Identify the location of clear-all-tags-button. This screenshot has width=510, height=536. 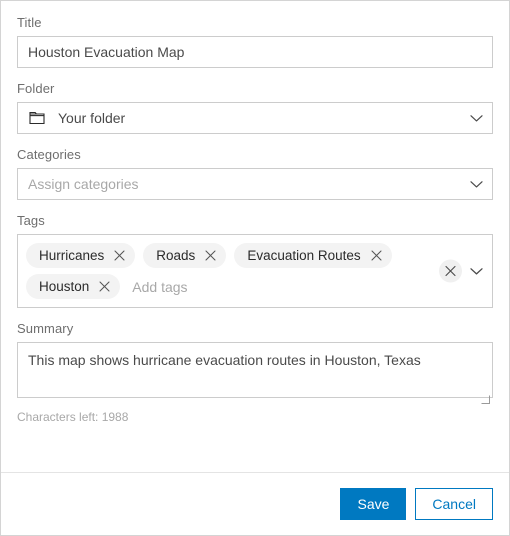
(450, 271).